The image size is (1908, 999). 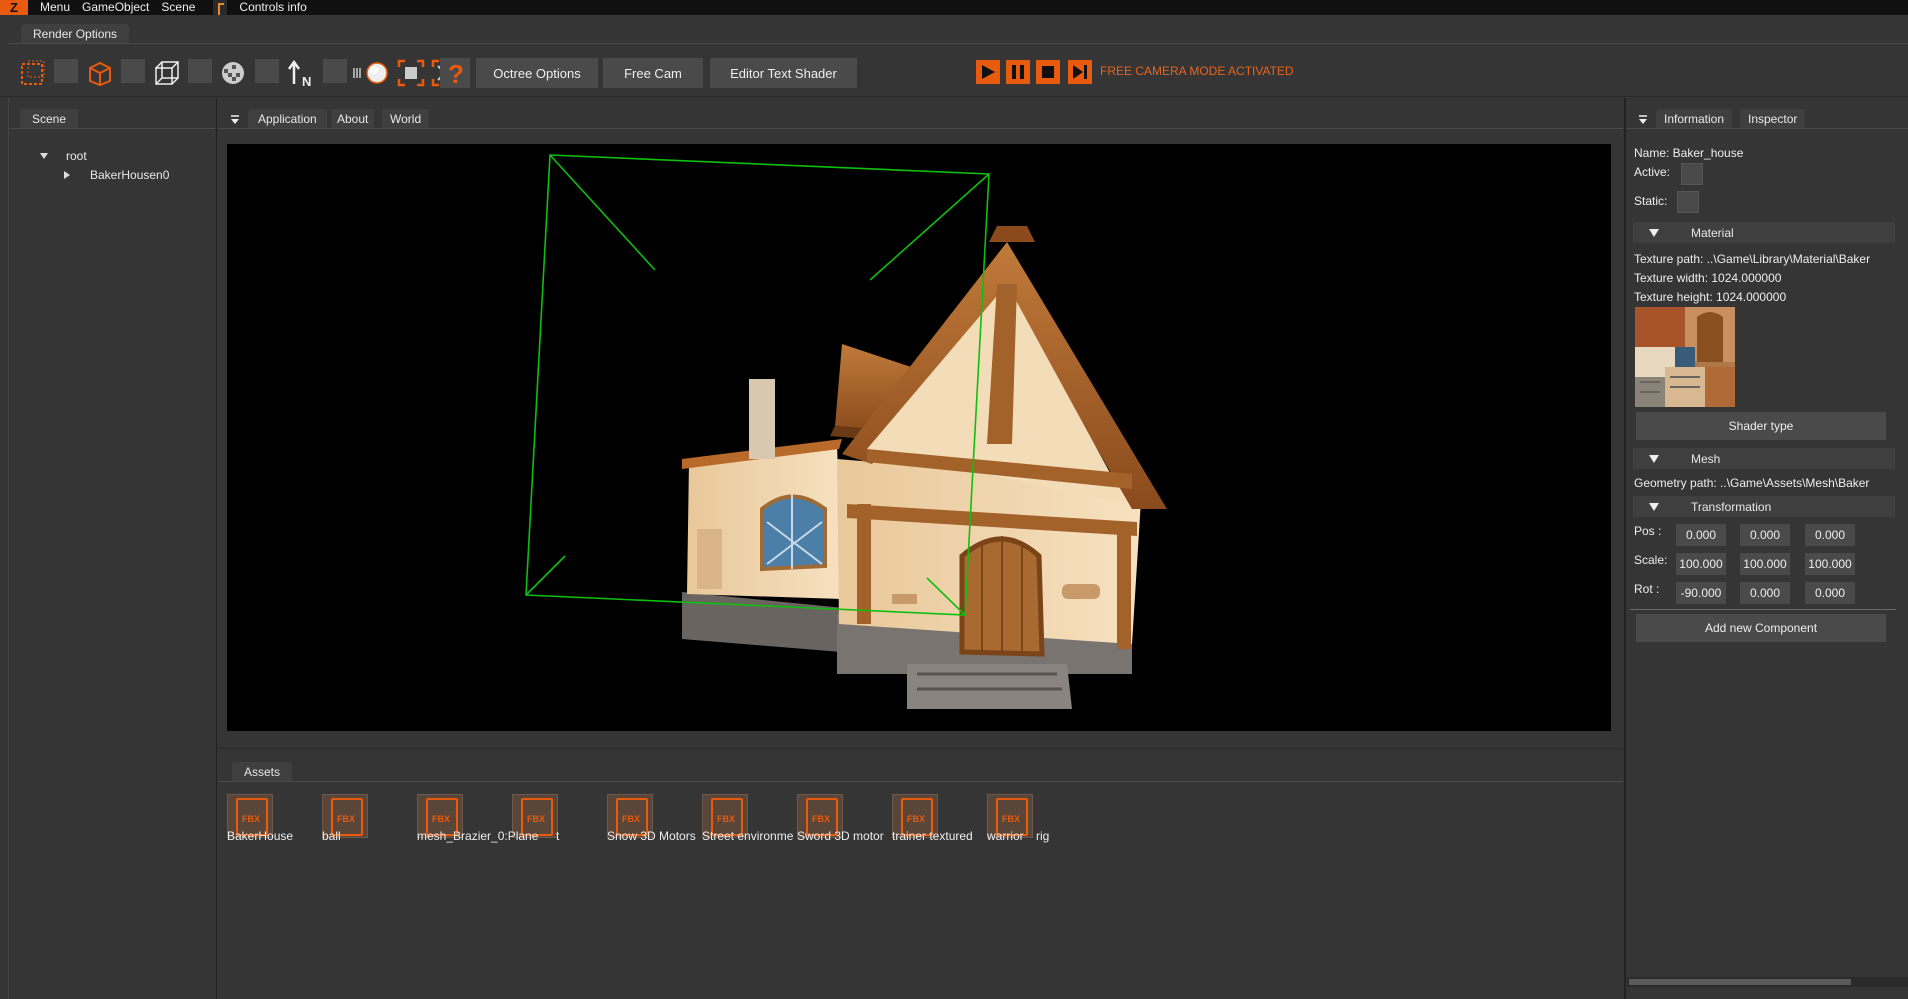 I want to click on tab-application: Application, so click(x=287, y=118).